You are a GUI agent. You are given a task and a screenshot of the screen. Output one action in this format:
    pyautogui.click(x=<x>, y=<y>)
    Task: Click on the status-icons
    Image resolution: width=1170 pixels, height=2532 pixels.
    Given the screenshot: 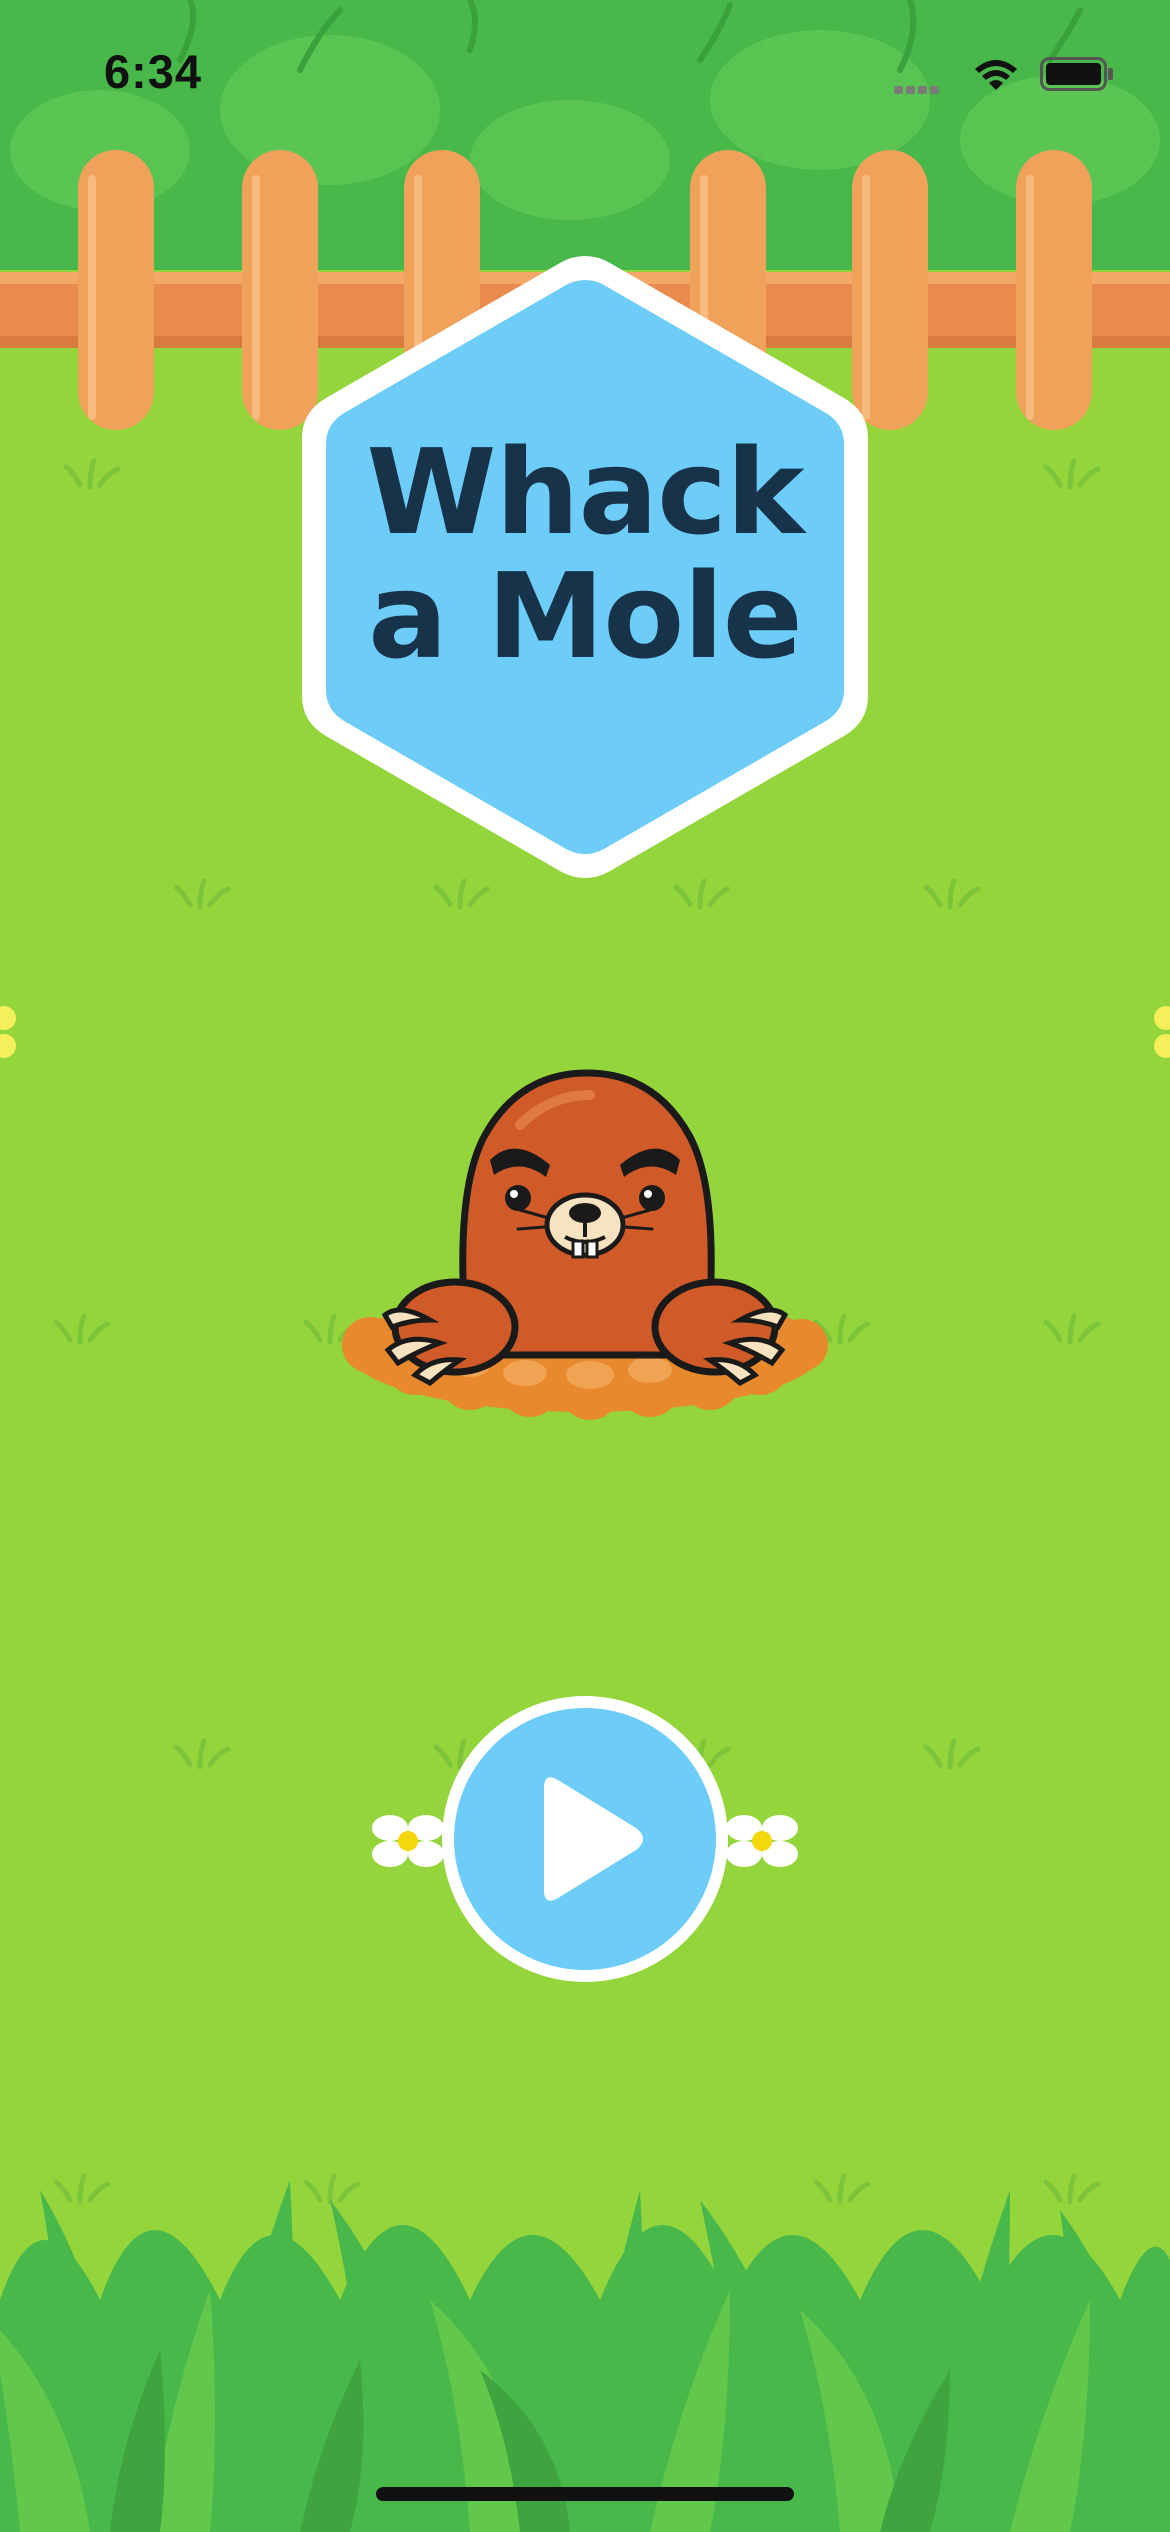 What is the action you would take?
    pyautogui.click(x=1004, y=74)
    